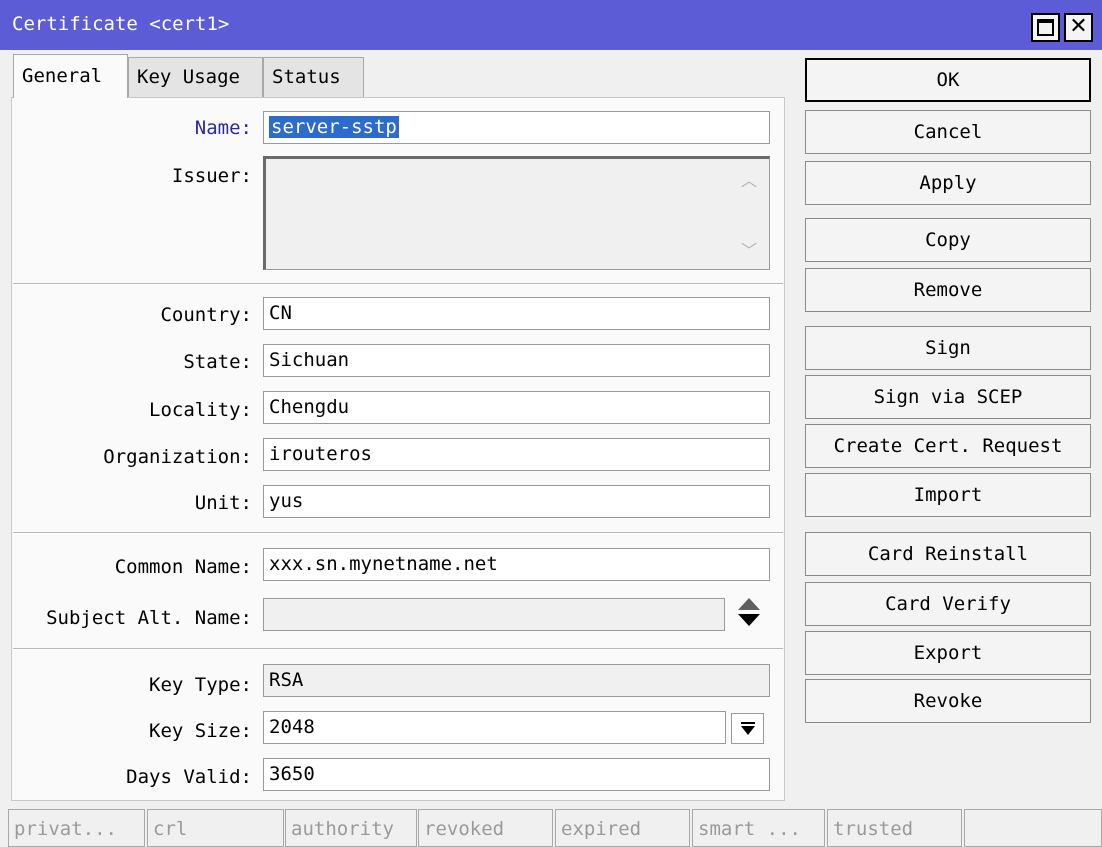 This screenshot has width=1102, height=847. What do you see at coordinates (189, 777) in the screenshot?
I see `days-valid-label: Days Valid:` at bounding box center [189, 777].